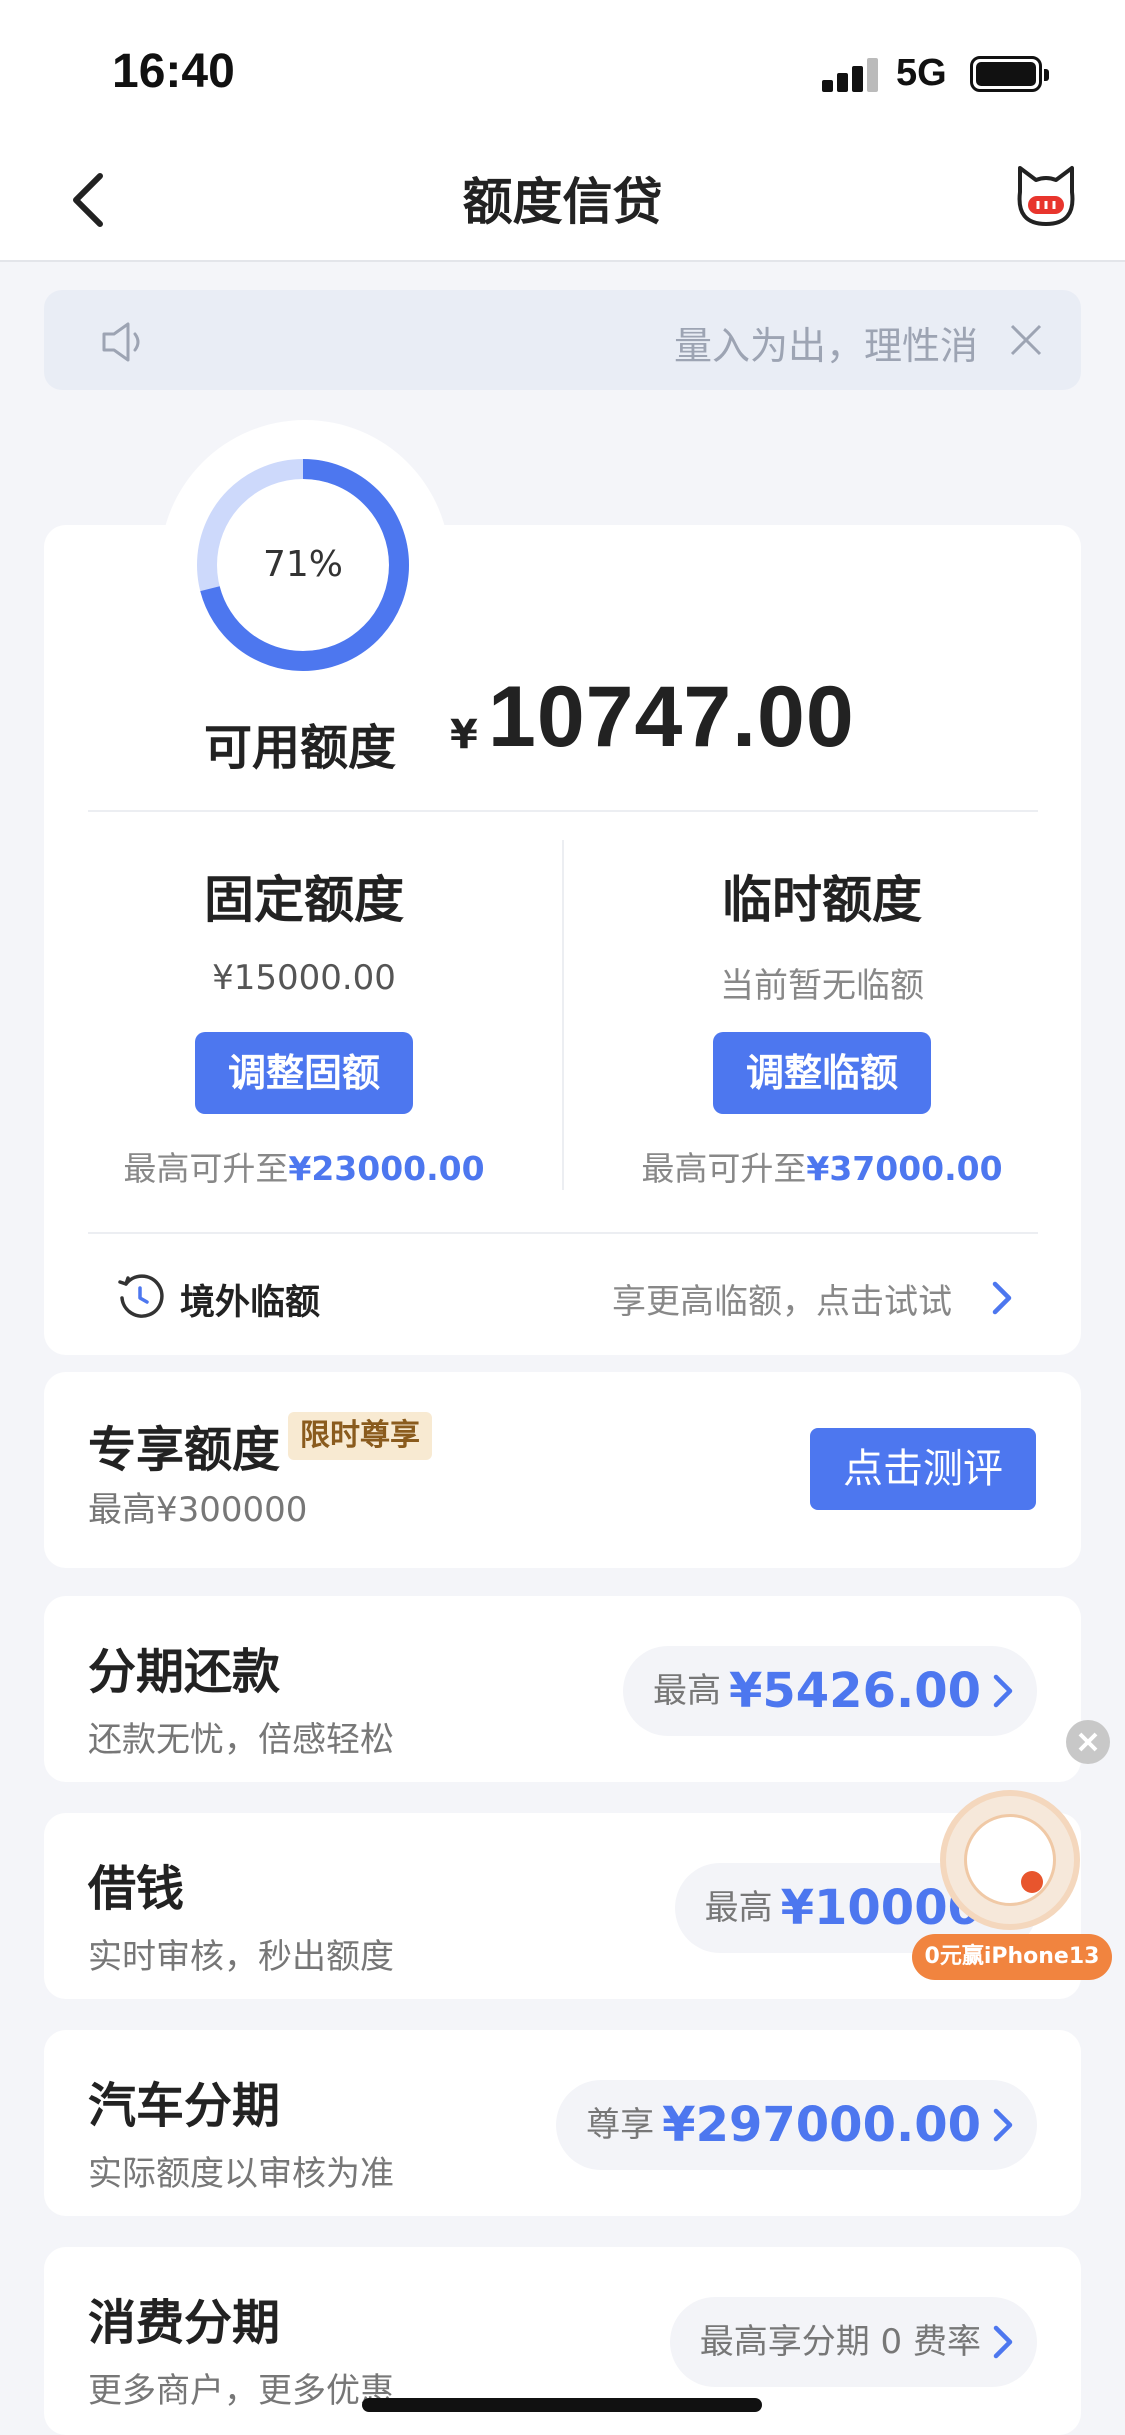  I want to click on prize-wheel-icon, so click(1010, 1860).